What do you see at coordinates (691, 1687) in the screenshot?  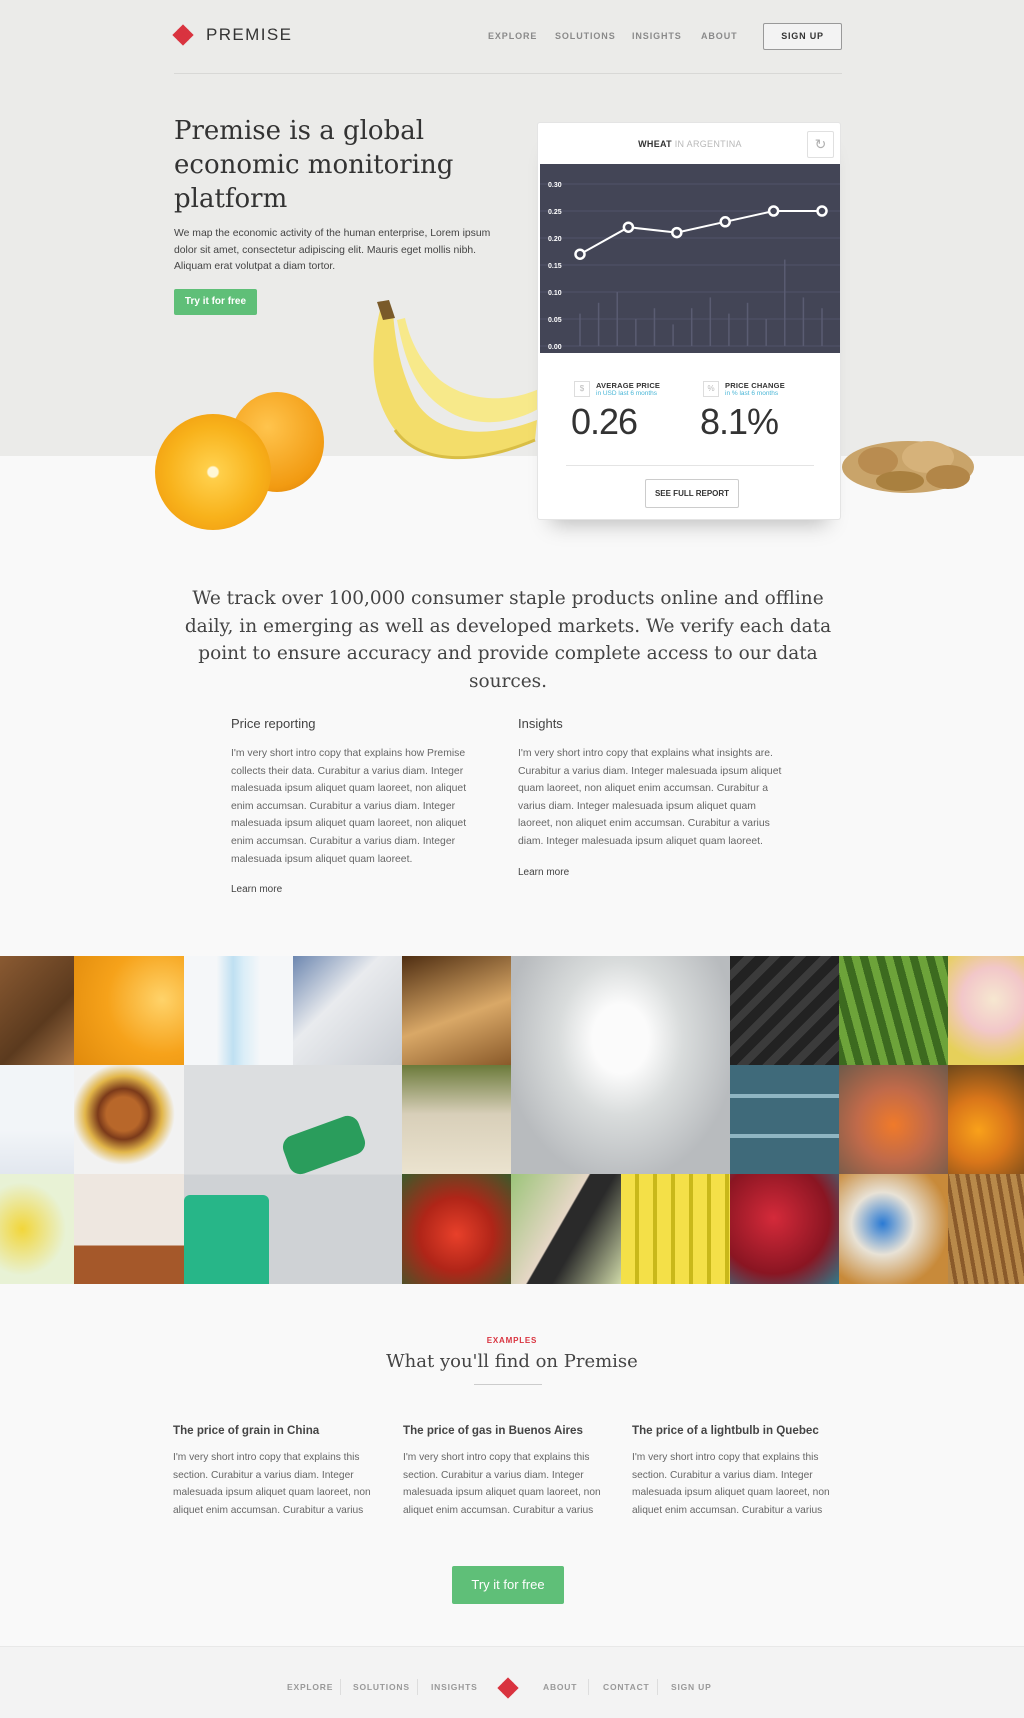 I see `footer-signup: SIGN UP` at bounding box center [691, 1687].